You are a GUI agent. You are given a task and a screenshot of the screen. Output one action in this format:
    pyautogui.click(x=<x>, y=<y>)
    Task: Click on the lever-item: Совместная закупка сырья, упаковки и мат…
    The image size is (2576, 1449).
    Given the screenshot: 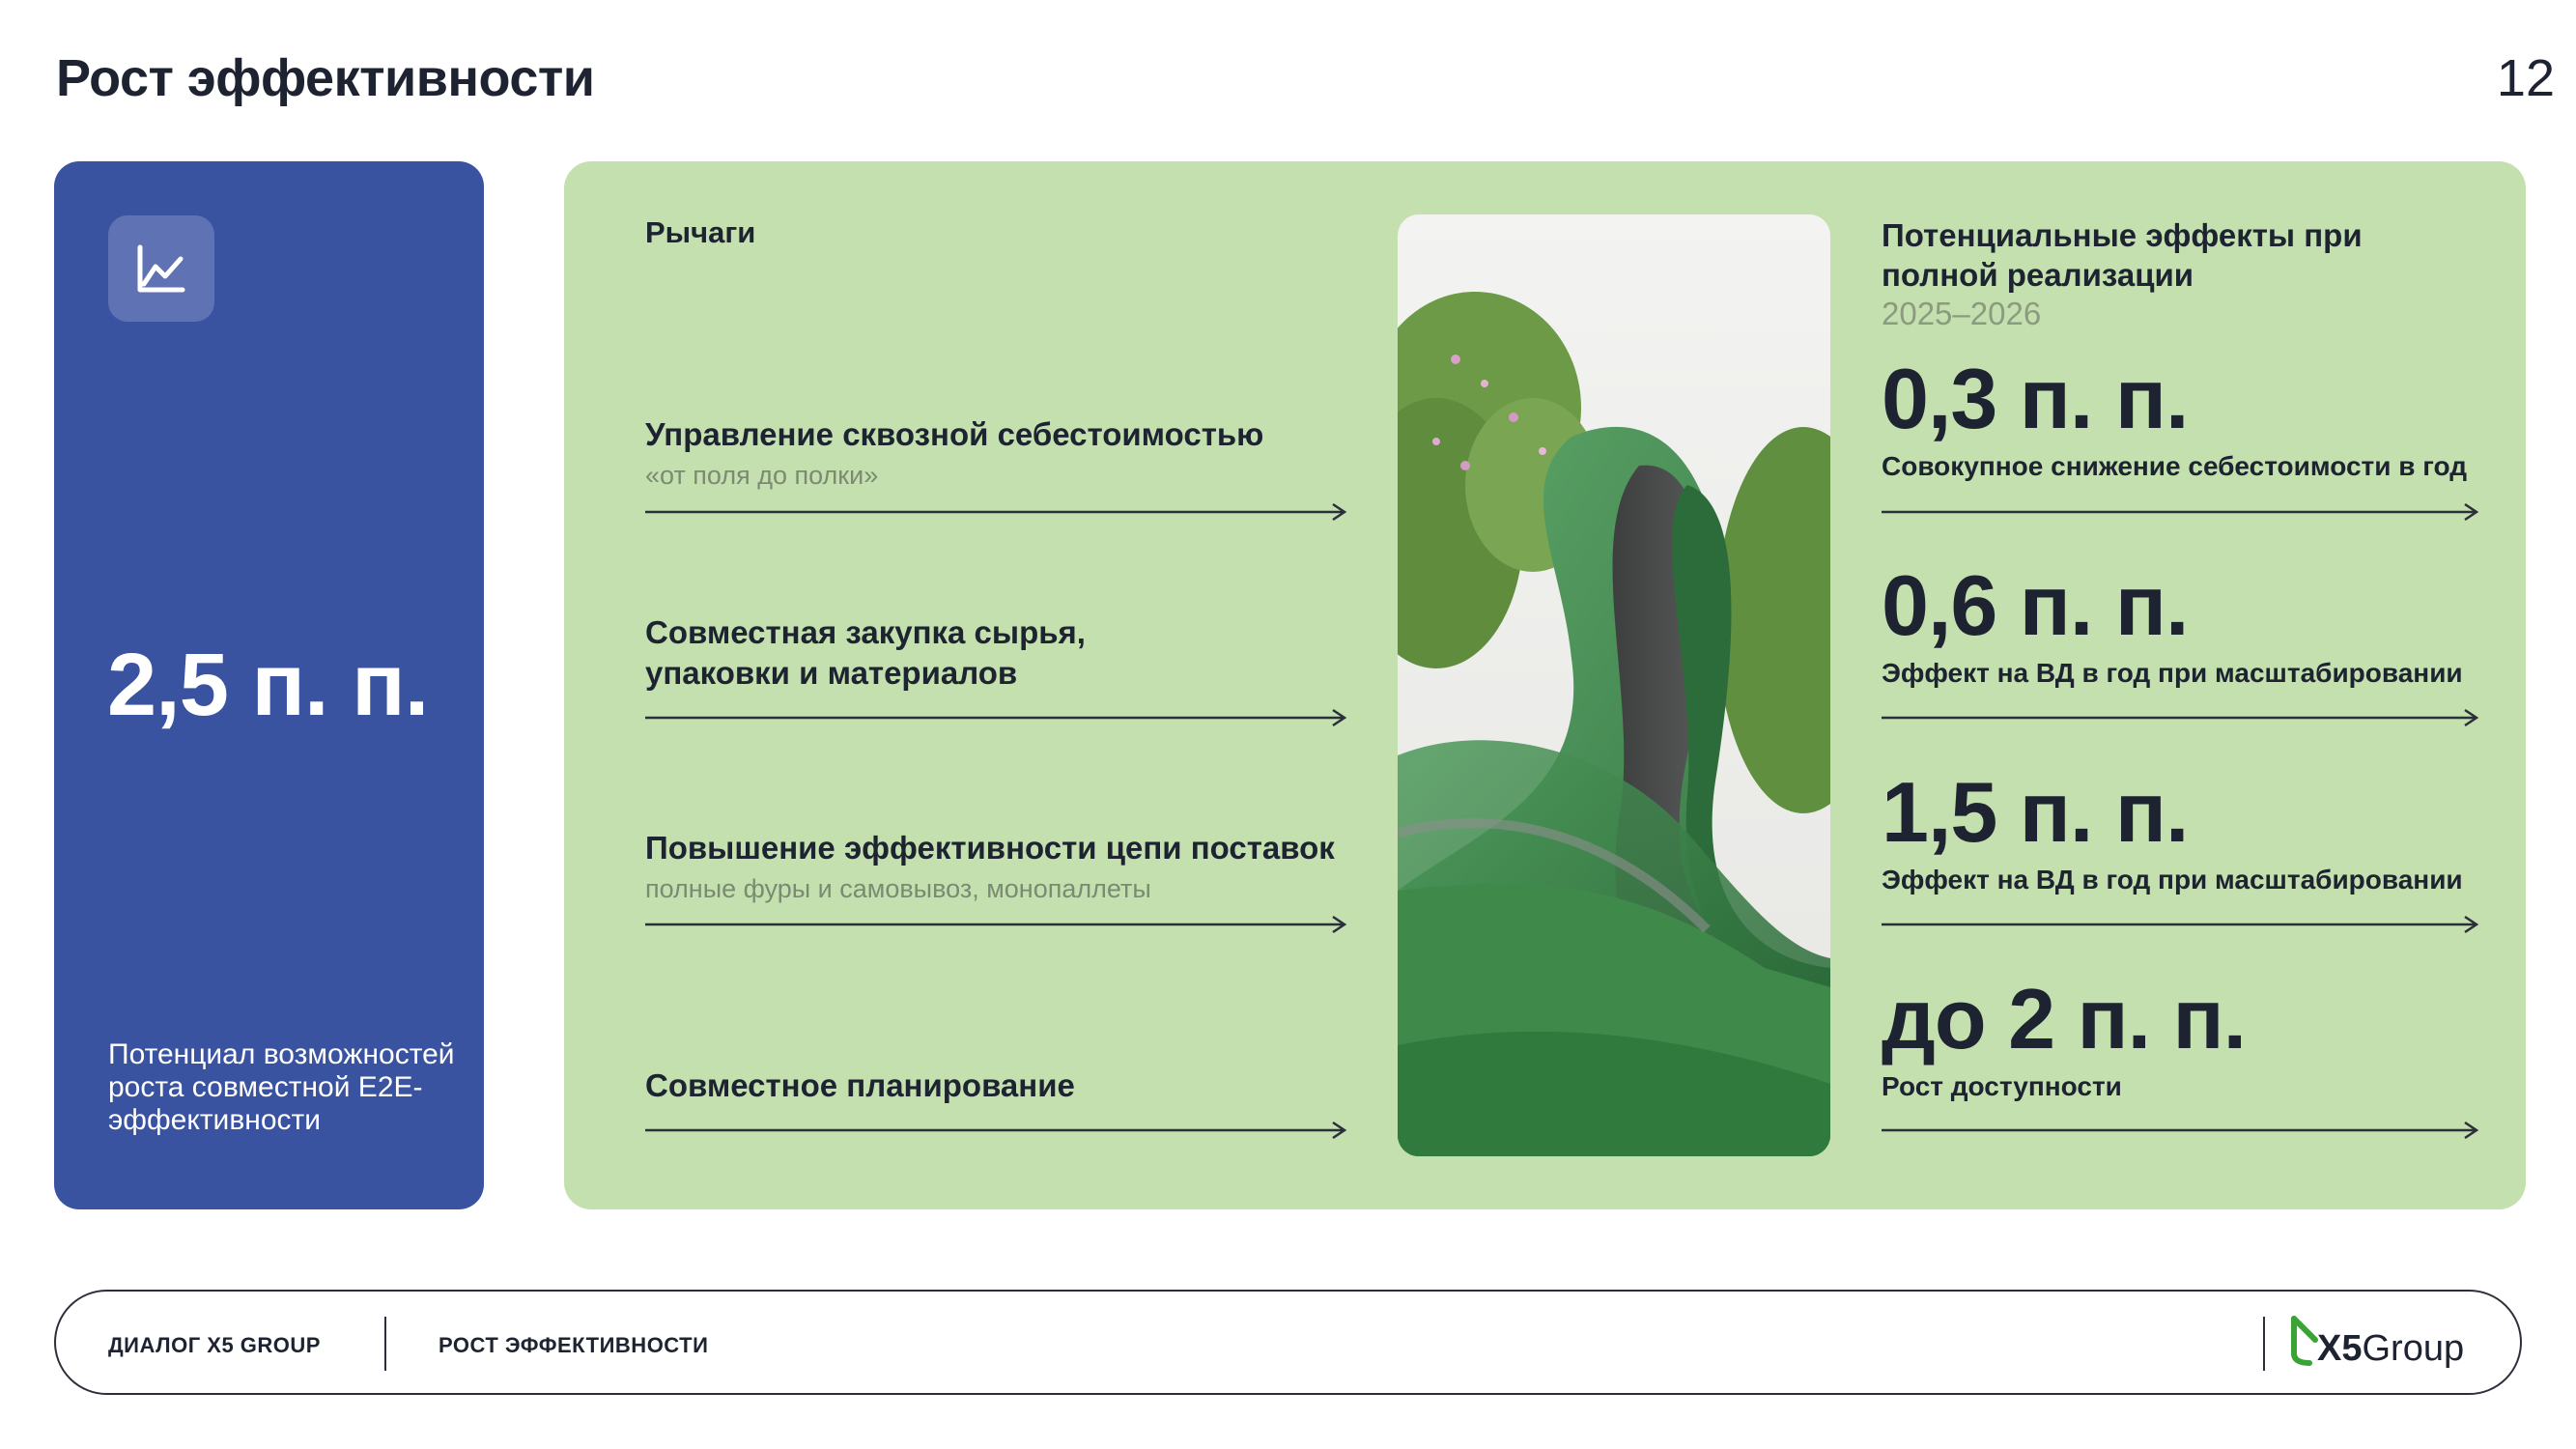 What is the action you would take?
    pyautogui.click(x=915, y=653)
    